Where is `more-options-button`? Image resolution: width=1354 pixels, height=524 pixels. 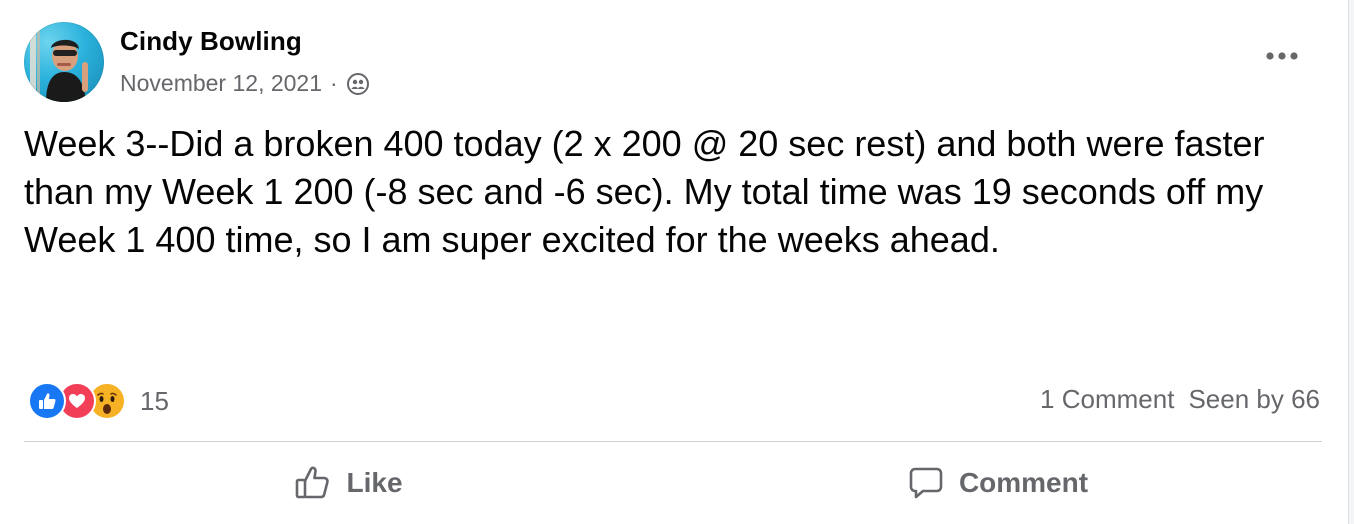 more-options-button is located at coordinates (1282, 56).